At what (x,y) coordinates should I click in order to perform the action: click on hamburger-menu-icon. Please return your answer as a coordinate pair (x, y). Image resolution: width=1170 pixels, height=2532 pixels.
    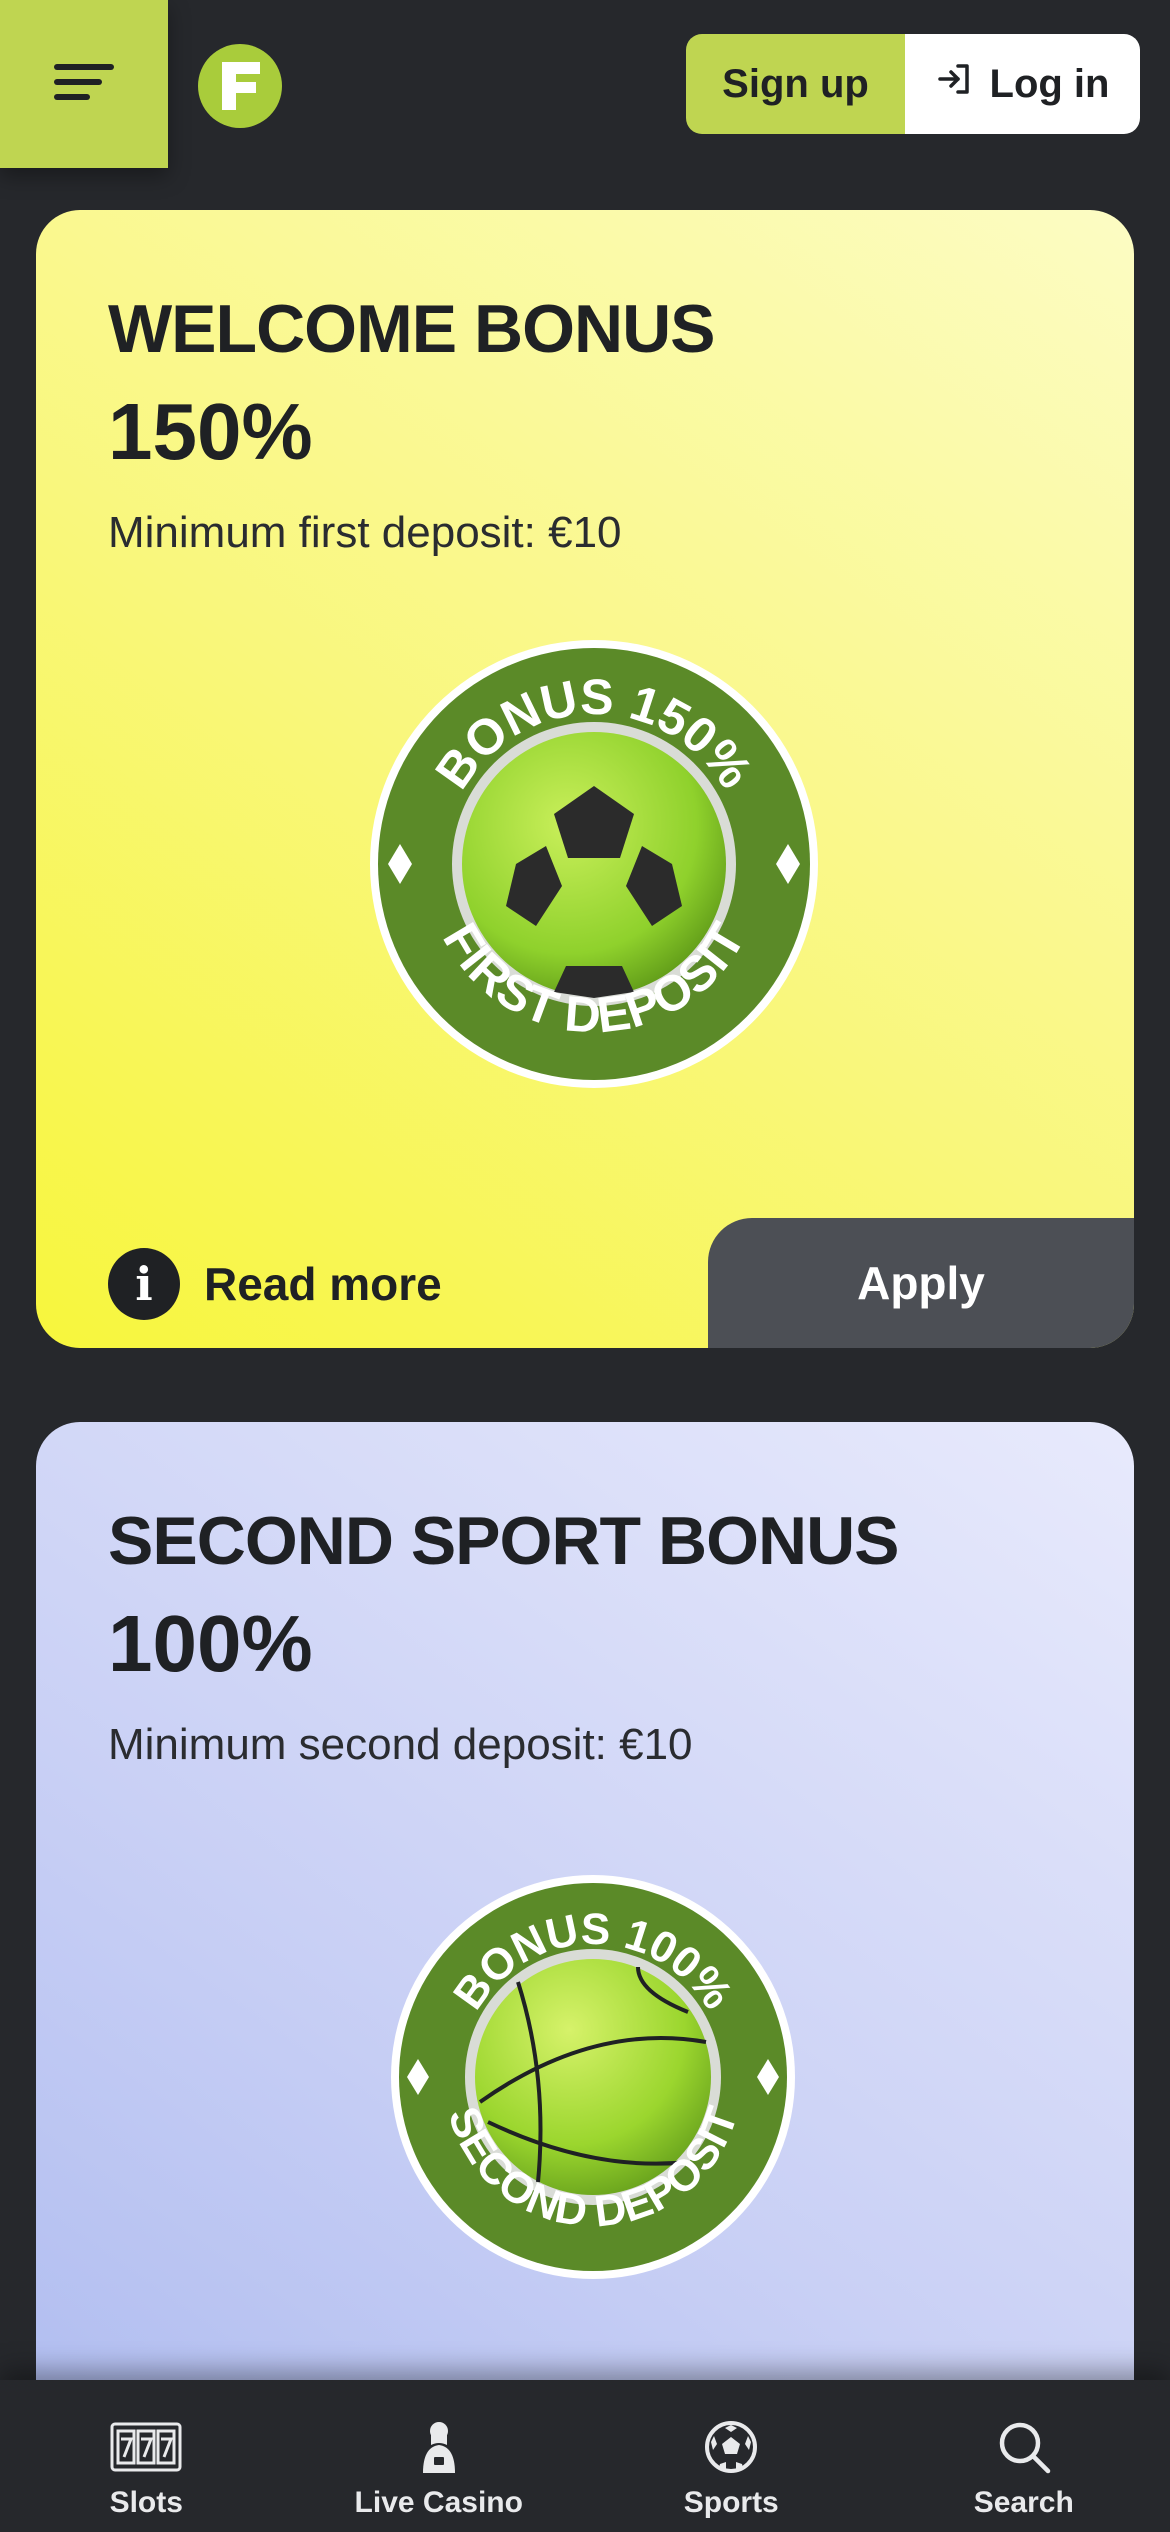
    Looking at the image, I should click on (84, 84).